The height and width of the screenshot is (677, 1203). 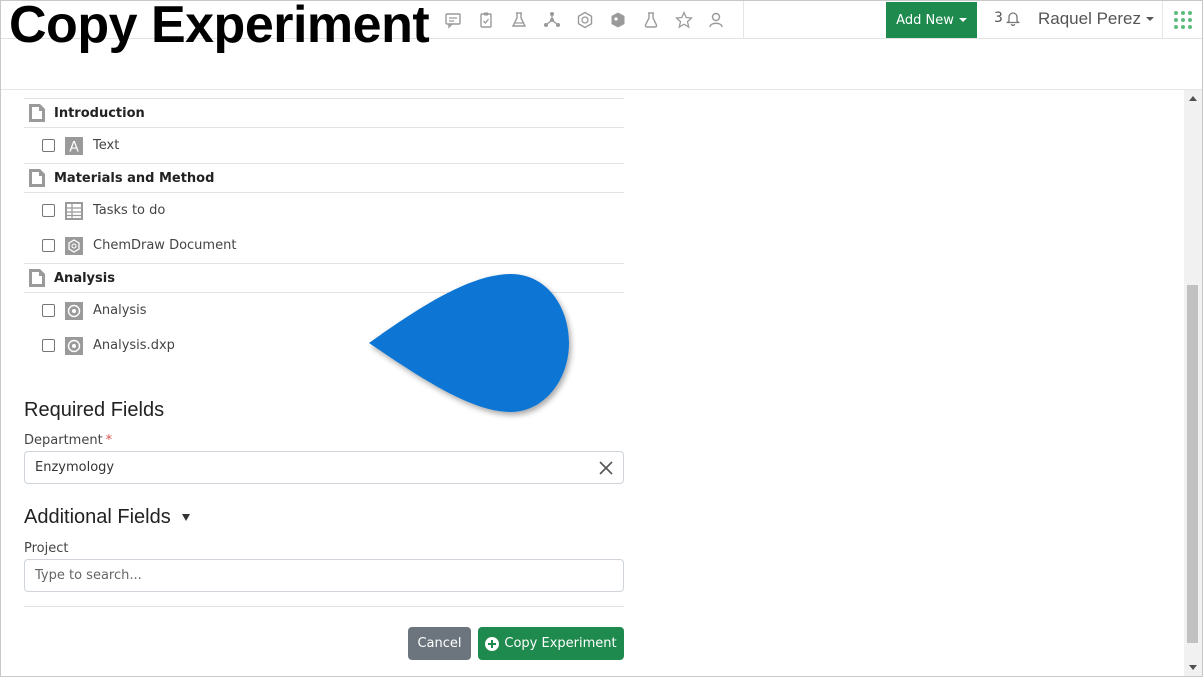 I want to click on pointer-callout-icon, so click(x=469, y=343).